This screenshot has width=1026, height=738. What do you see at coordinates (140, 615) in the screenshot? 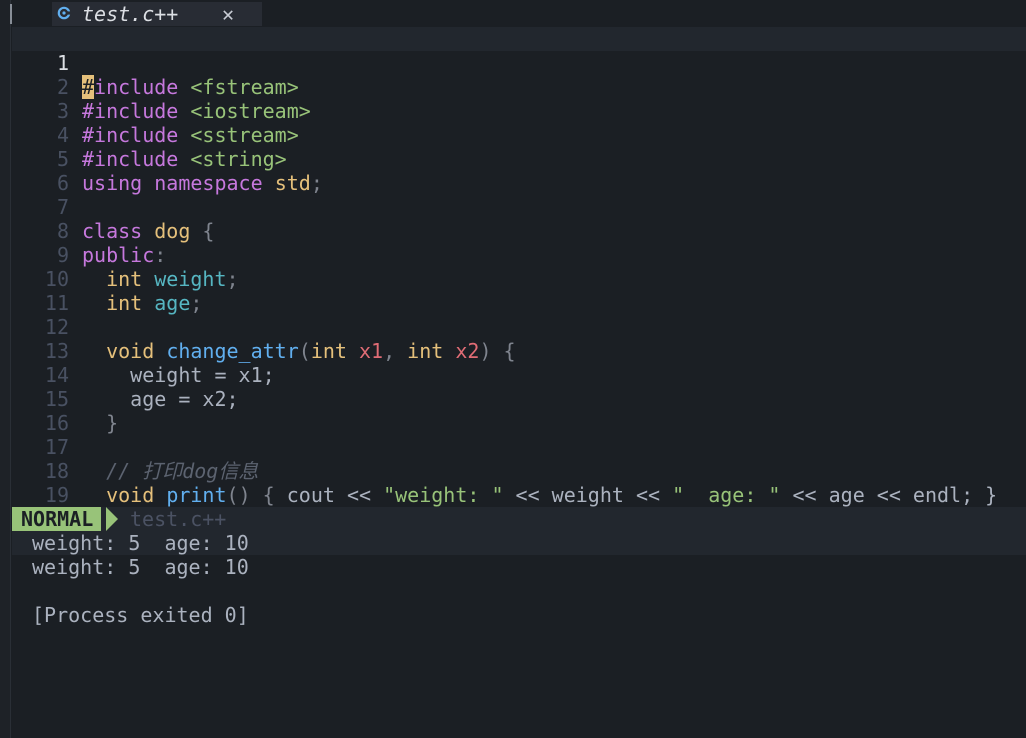
I see `terminal-line: [Process exited 0]` at bounding box center [140, 615].